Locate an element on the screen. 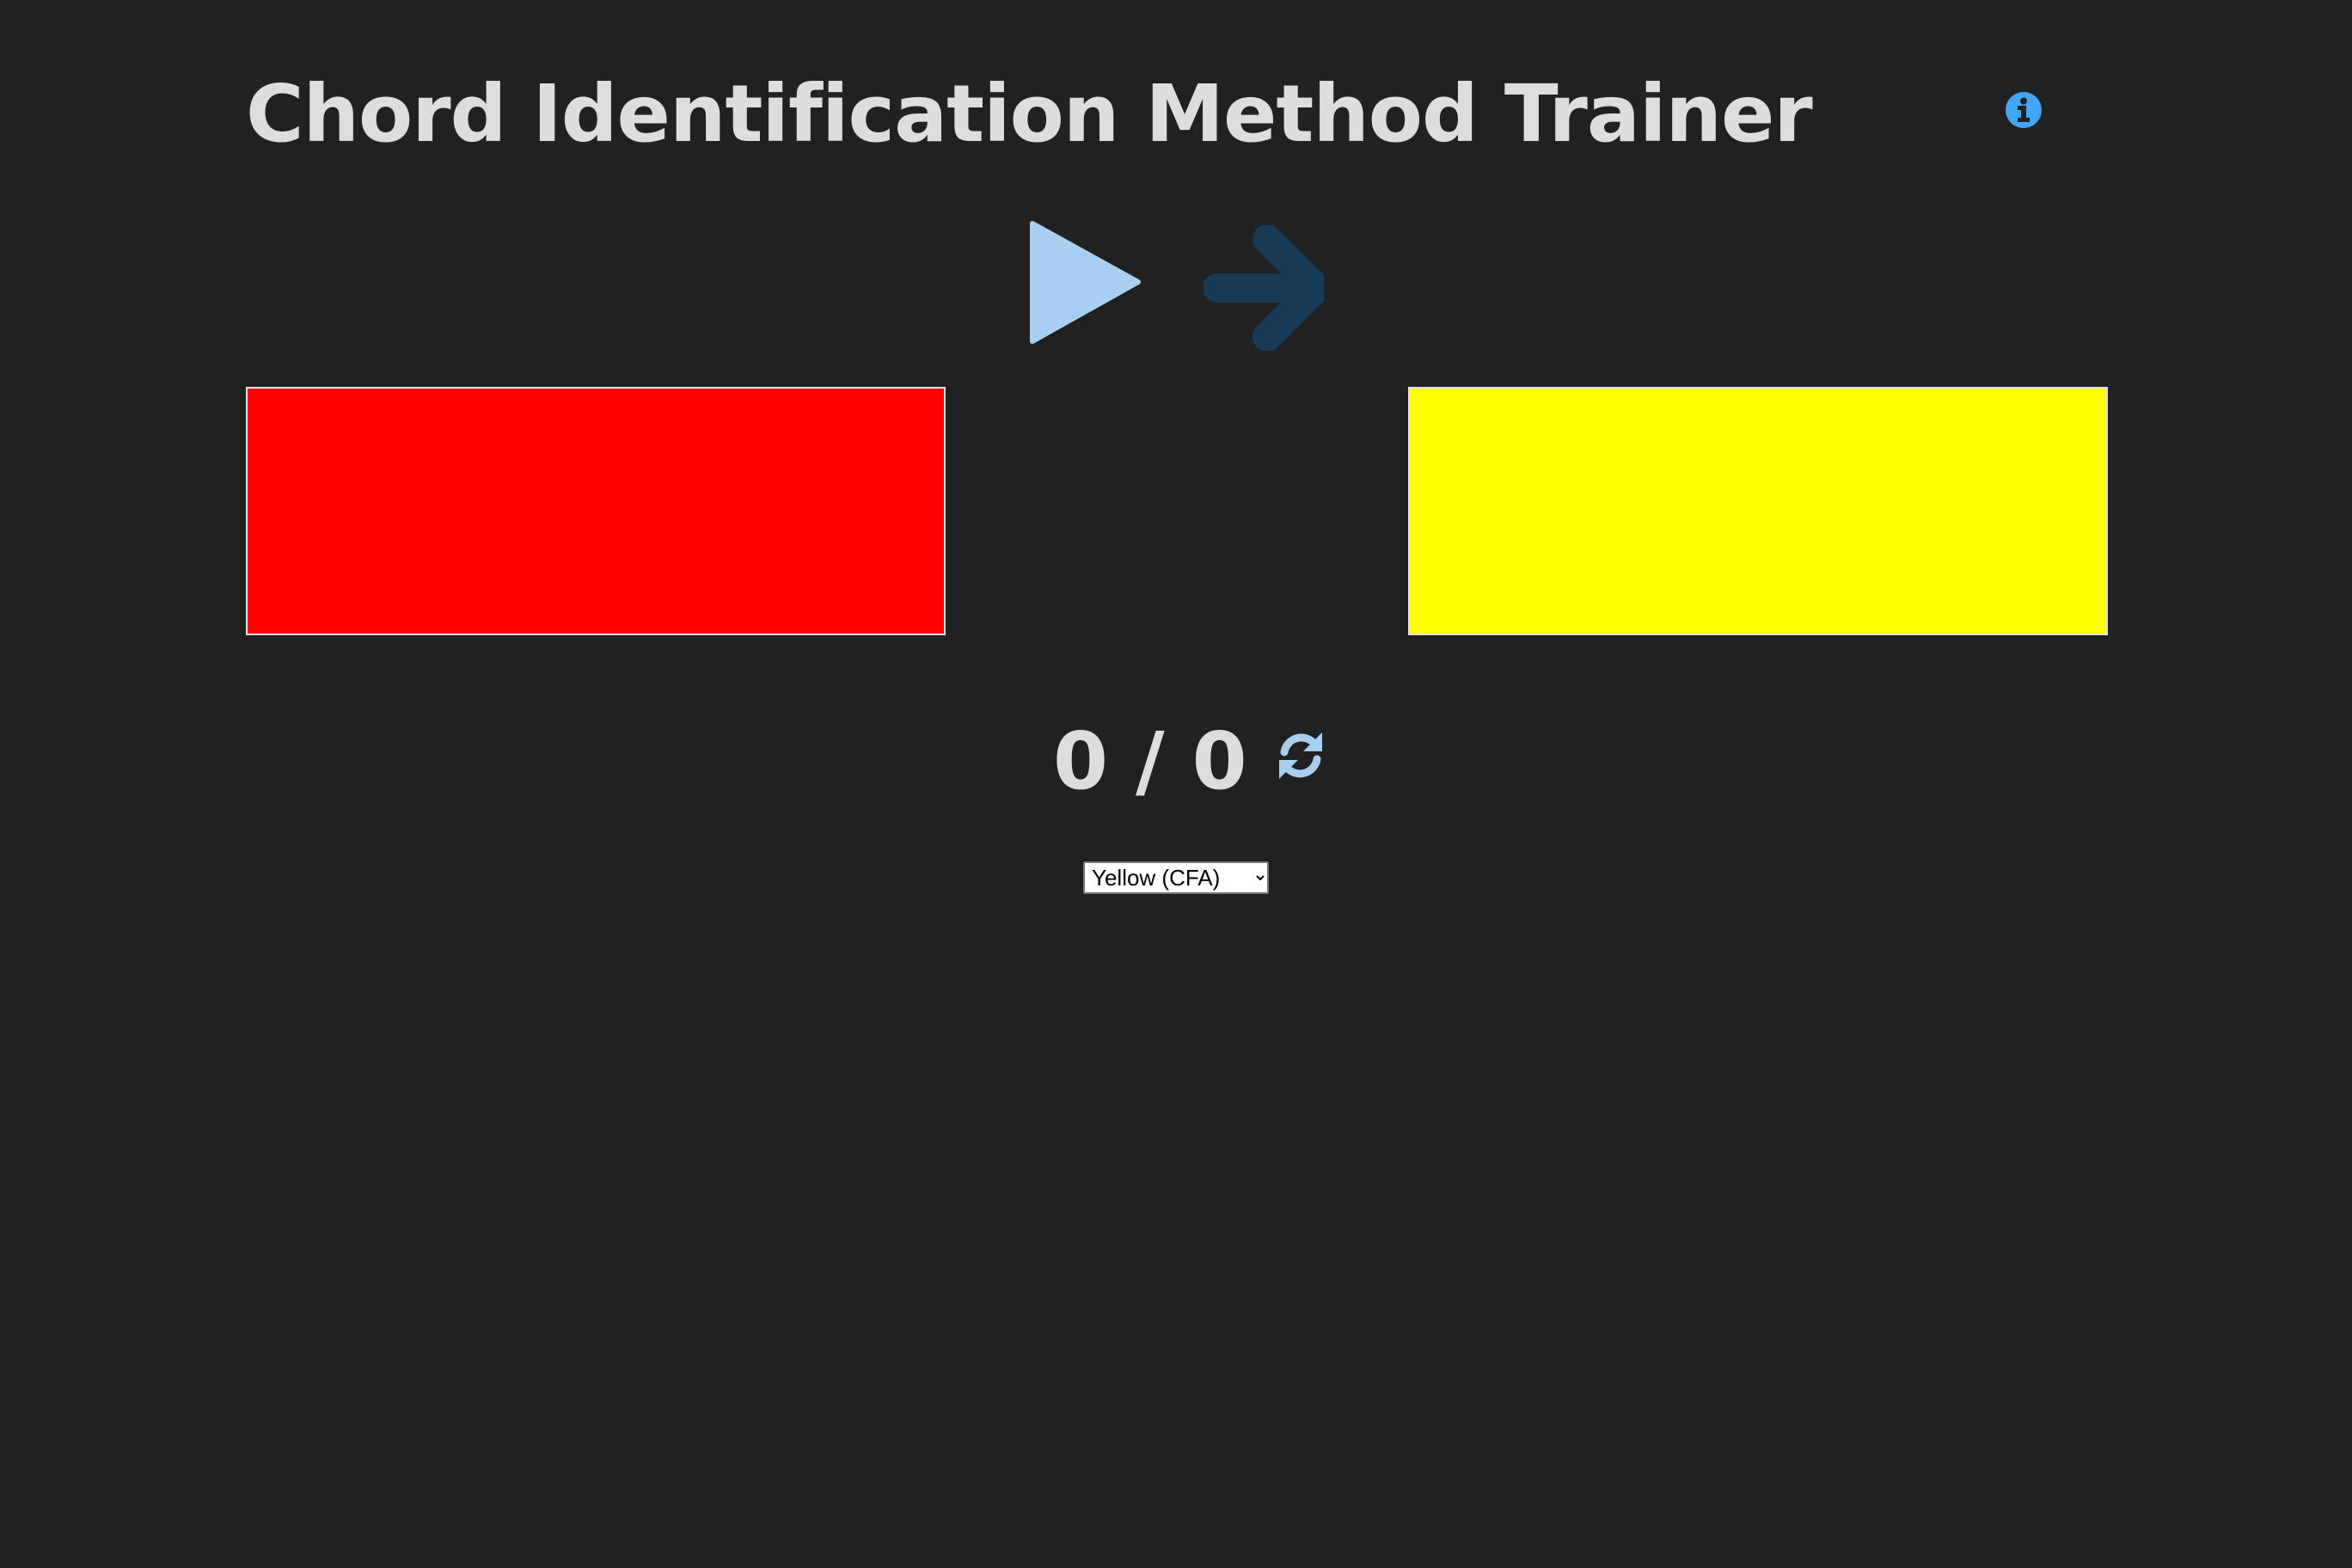 This screenshot has height=1568, width=2352. play-button is located at coordinates (1085, 282).